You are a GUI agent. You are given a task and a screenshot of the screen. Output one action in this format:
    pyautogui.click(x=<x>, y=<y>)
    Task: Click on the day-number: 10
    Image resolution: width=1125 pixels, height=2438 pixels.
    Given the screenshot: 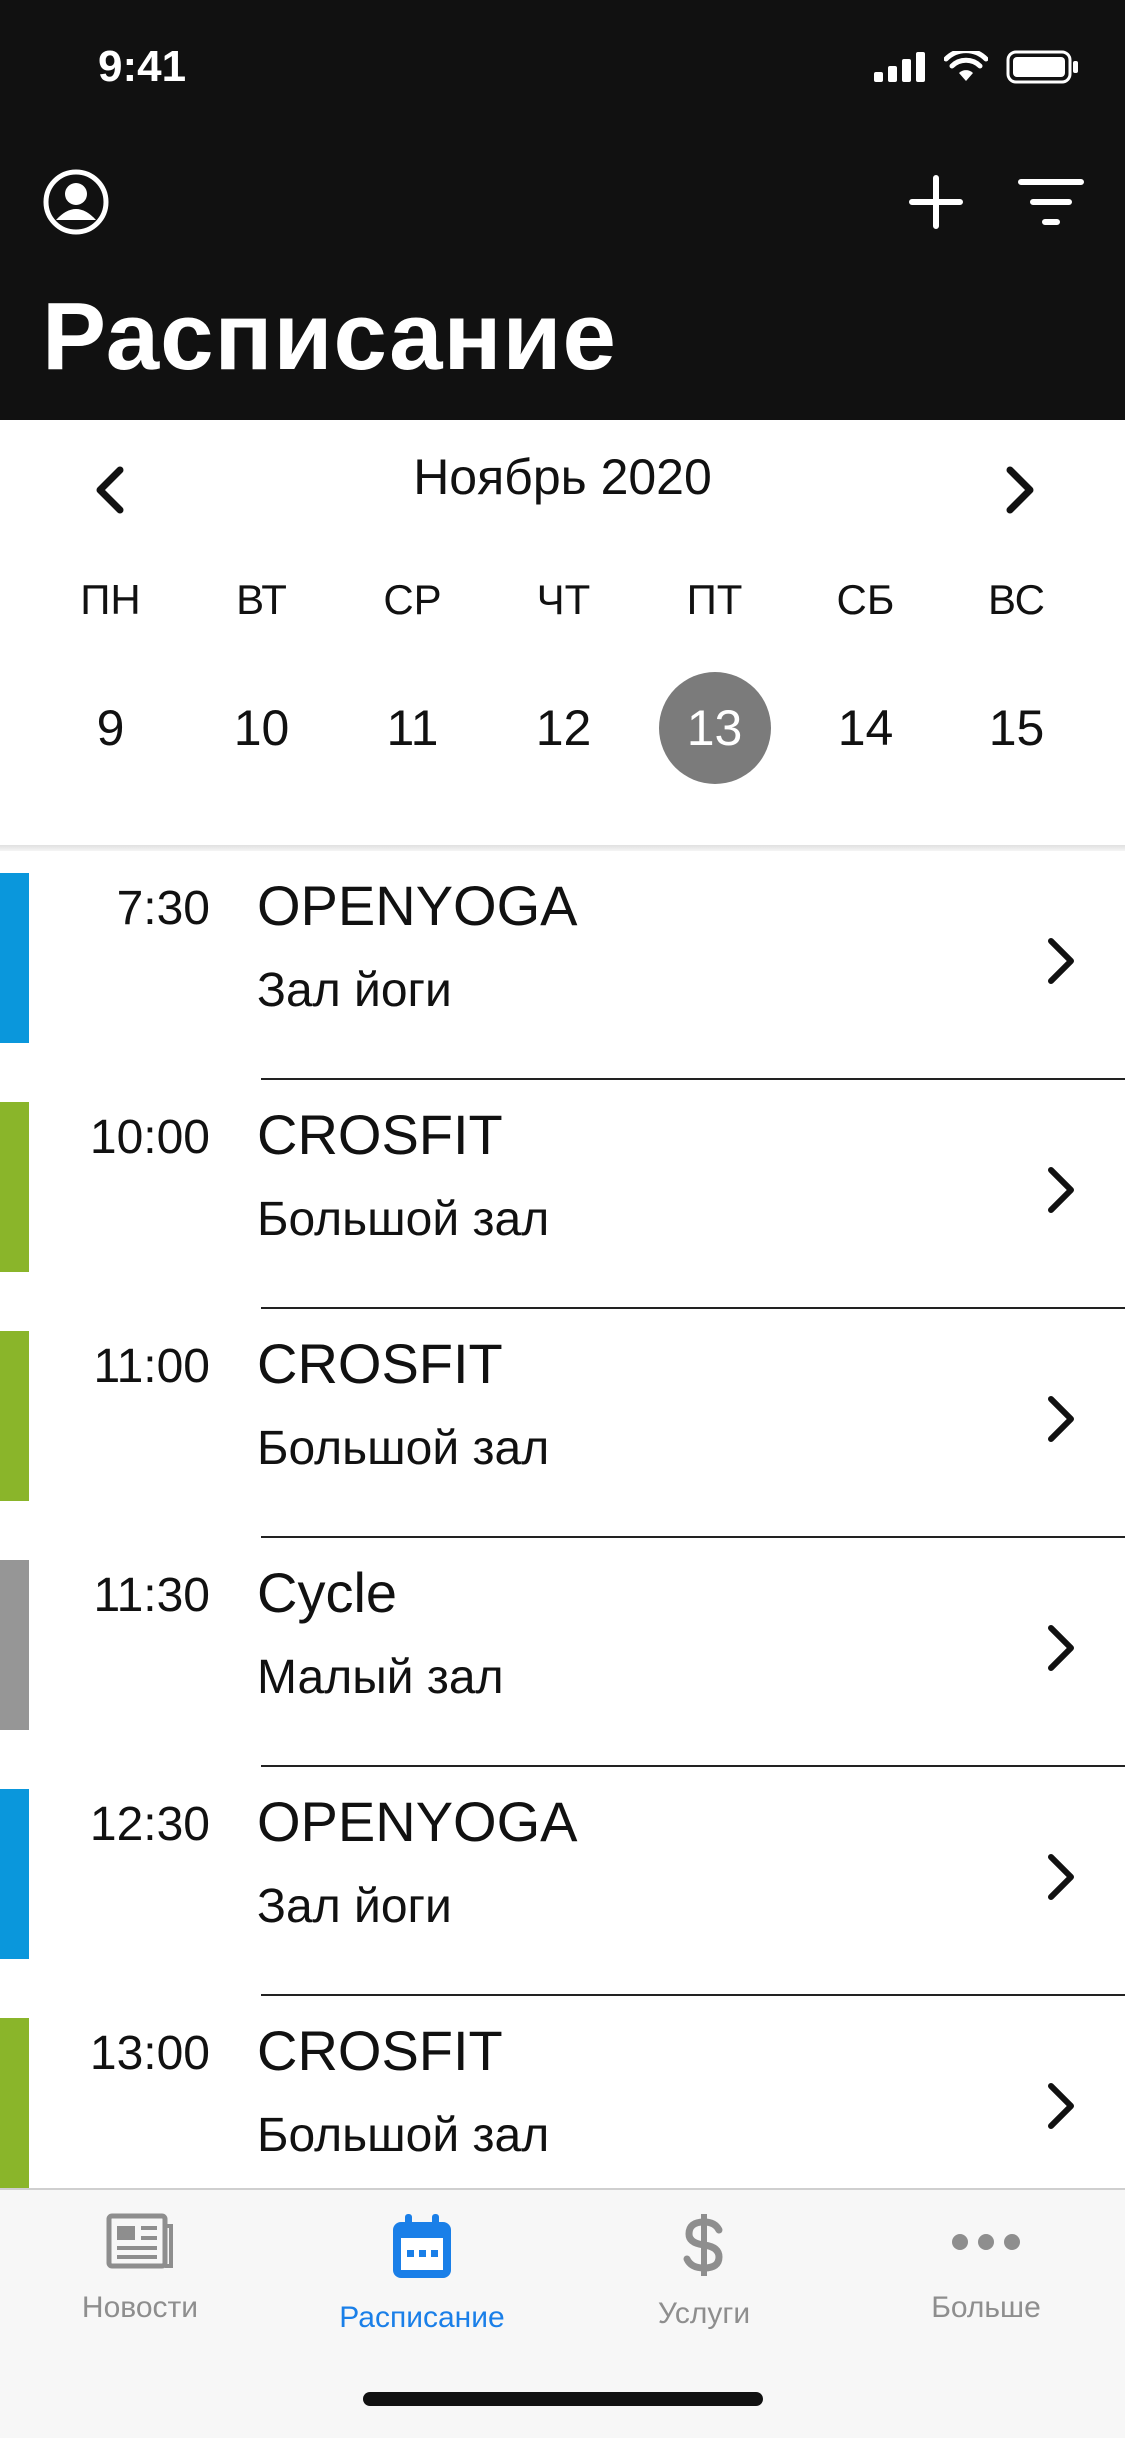 What is the action you would take?
    pyautogui.click(x=261, y=728)
    